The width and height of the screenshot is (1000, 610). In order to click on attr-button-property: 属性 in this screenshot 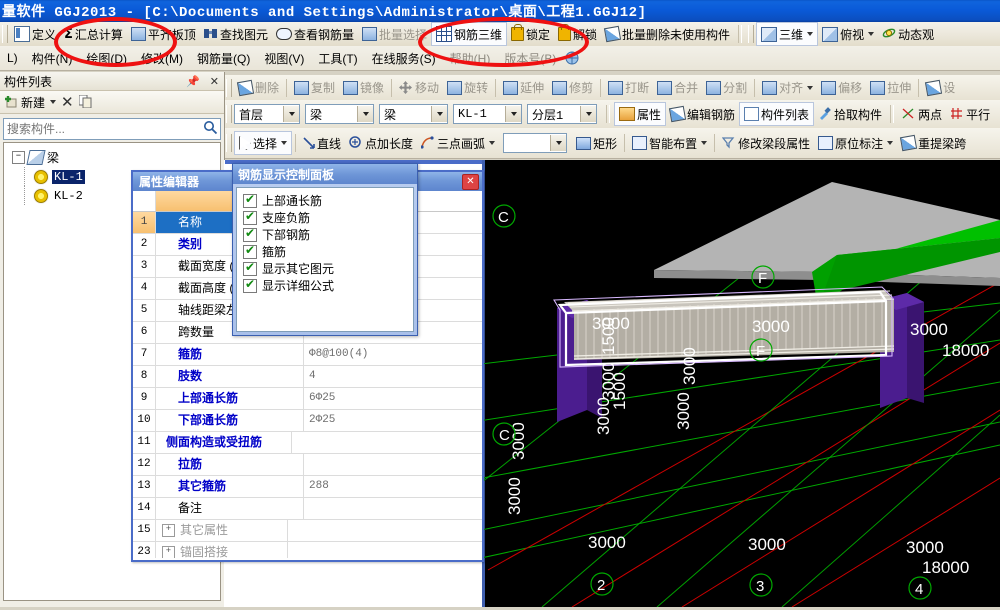, I will do `click(640, 114)`.